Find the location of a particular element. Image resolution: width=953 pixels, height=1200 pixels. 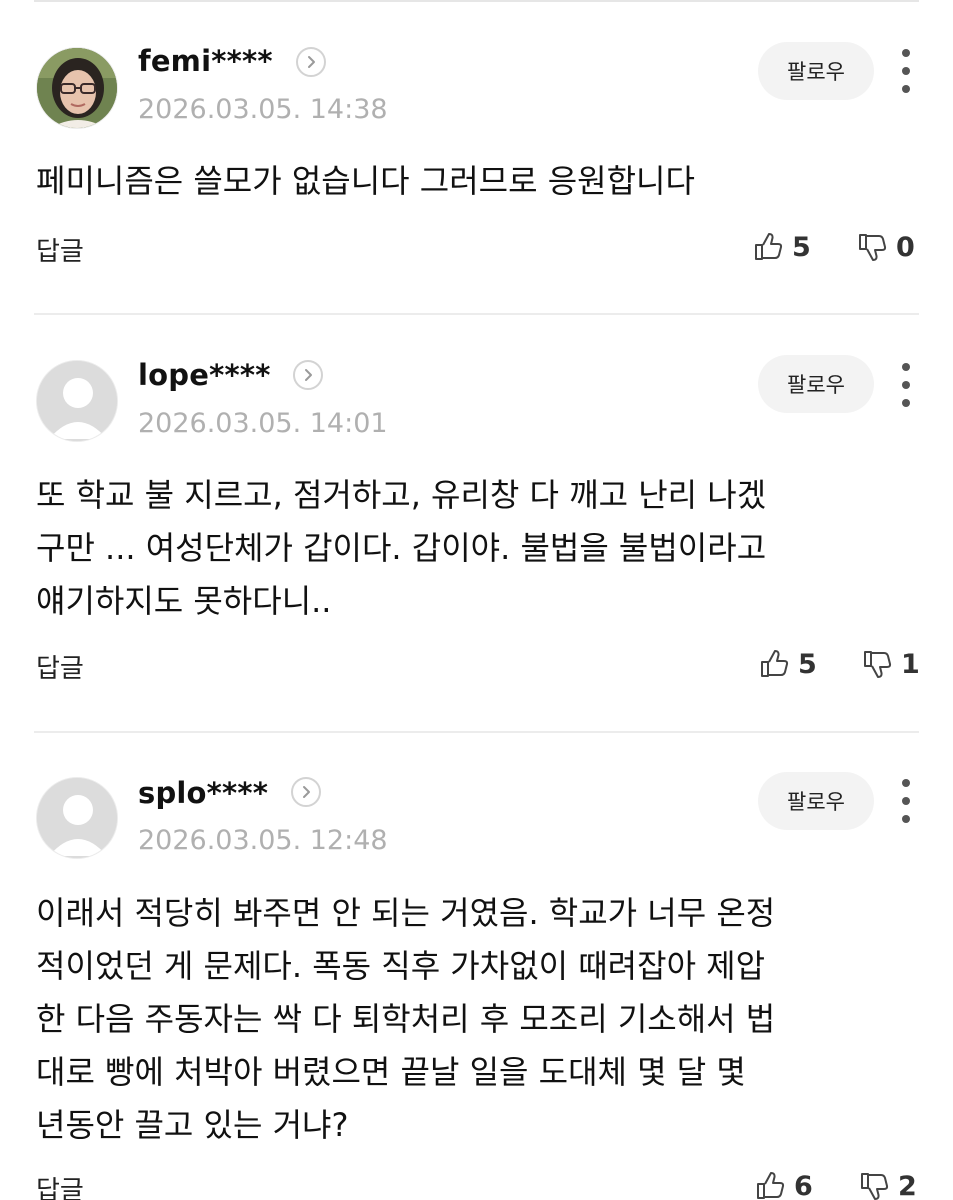

comment-text: 페미니즘은 쓸모가 없습니다 그러므로 응원합니다 is located at coordinates (466, 181).